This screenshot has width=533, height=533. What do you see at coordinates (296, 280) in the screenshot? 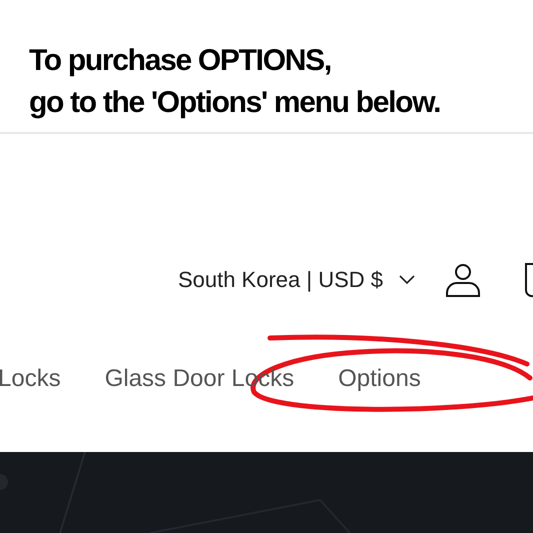
I see `locale-selector: South Korea | USD $` at bounding box center [296, 280].